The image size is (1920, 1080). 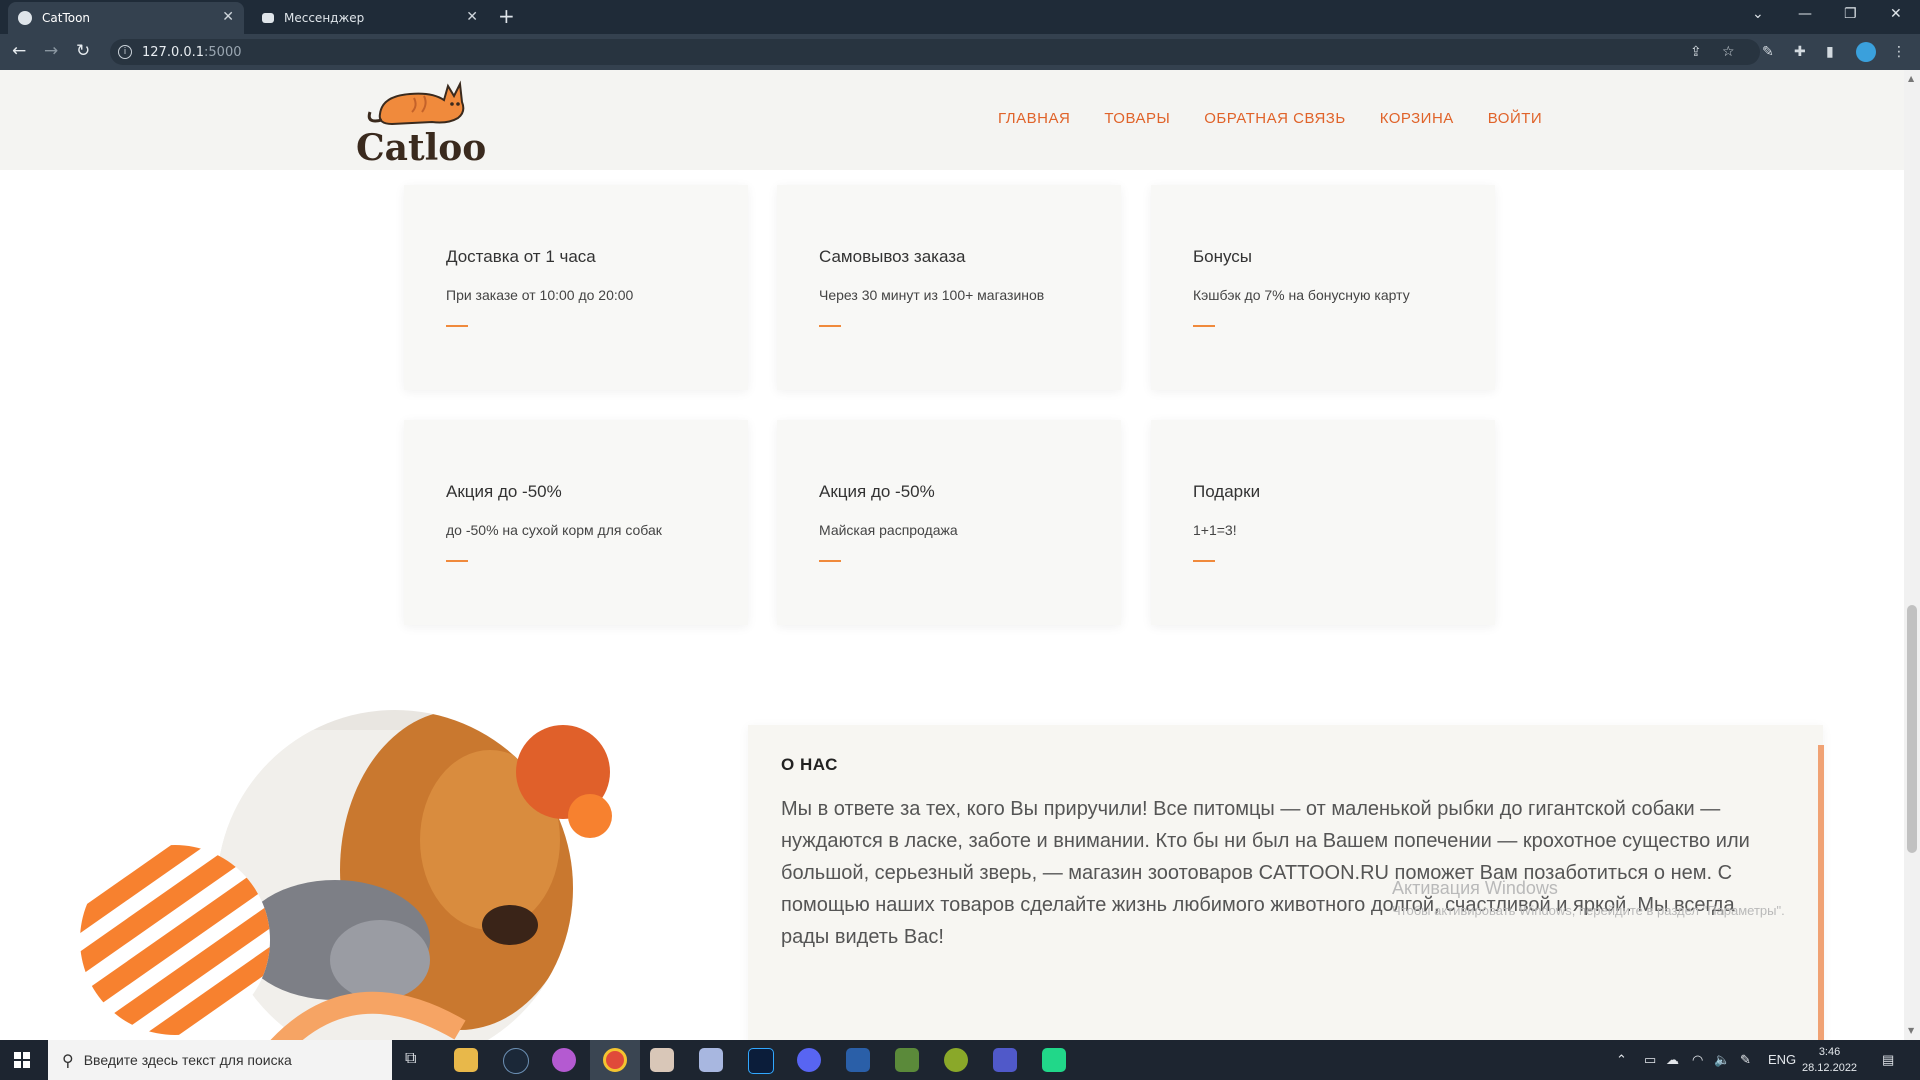 What do you see at coordinates (615, 1060) in the screenshot?
I see `chrome-icon` at bounding box center [615, 1060].